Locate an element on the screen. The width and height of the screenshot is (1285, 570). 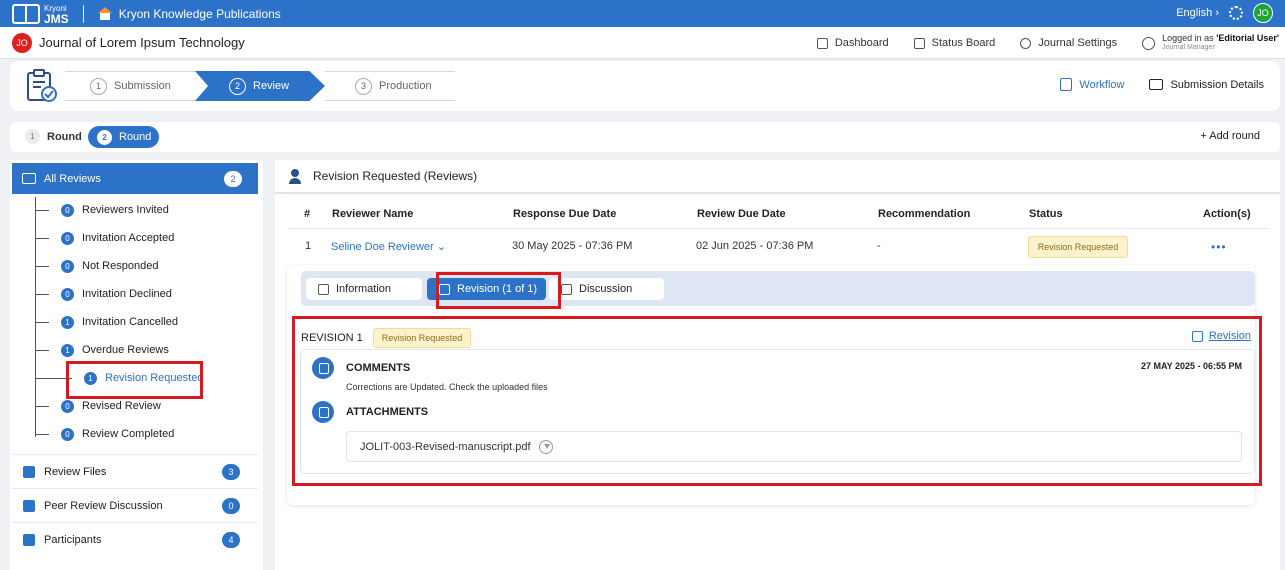
sidebar-item-review-files: Review Files 3 is located at coordinates (135, 471).